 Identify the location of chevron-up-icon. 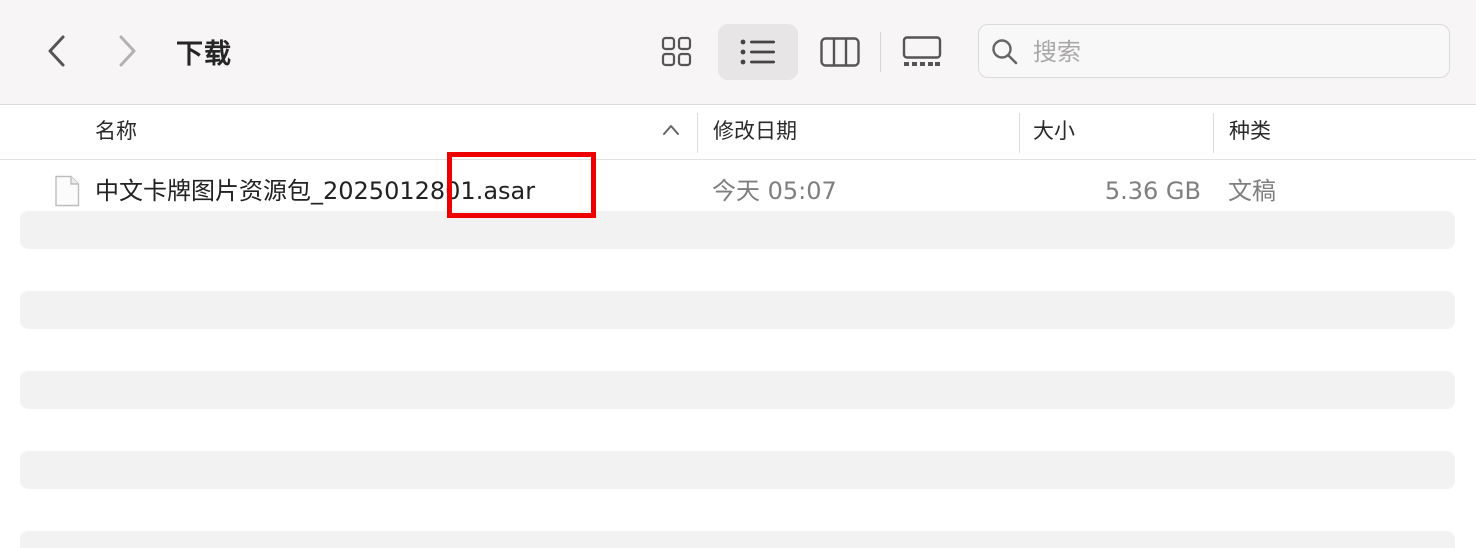
(671, 130).